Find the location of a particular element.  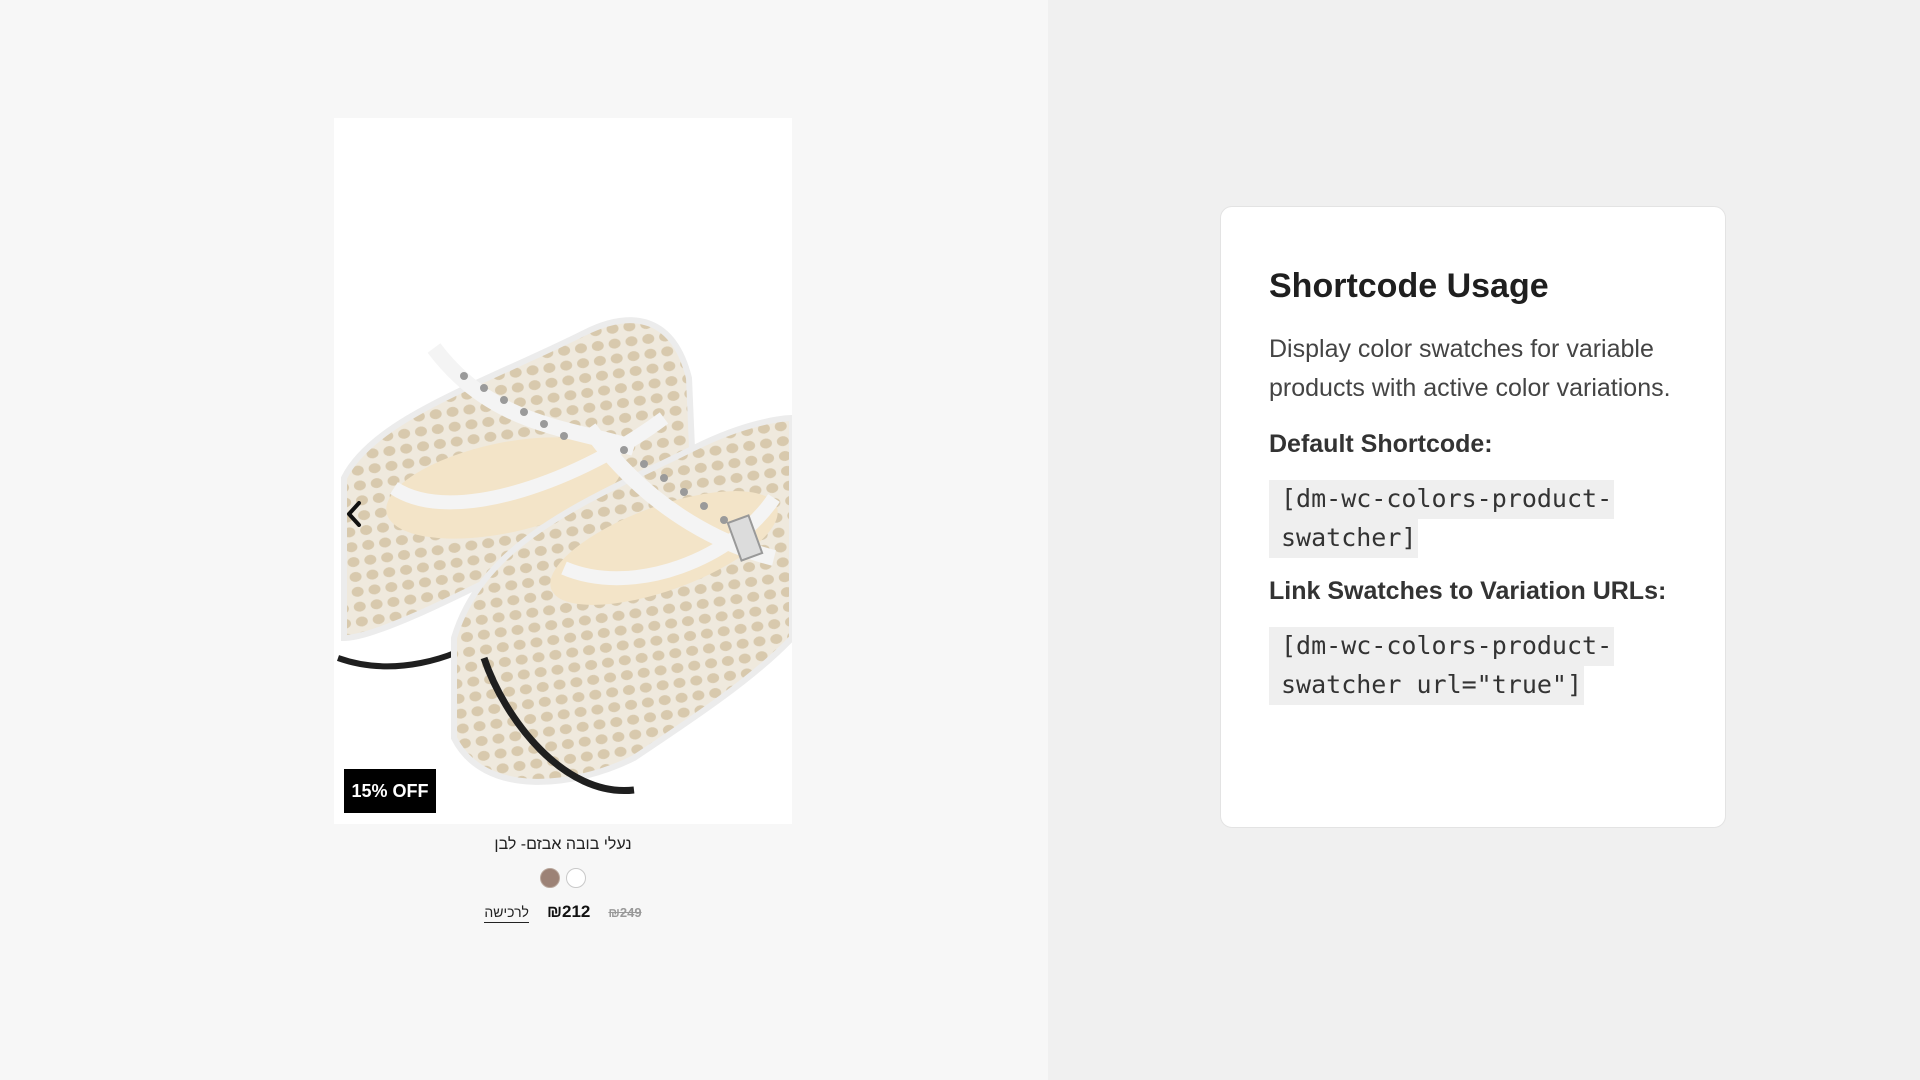

prev-image-arrow is located at coordinates (354, 514).